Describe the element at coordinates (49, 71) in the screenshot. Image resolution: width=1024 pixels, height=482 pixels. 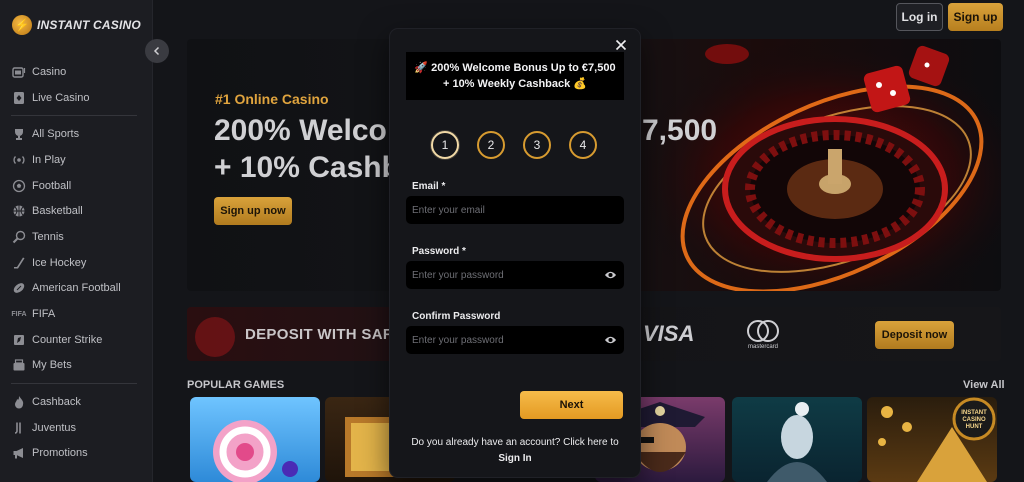
I see `sidebar-item-label: Casino` at that location.